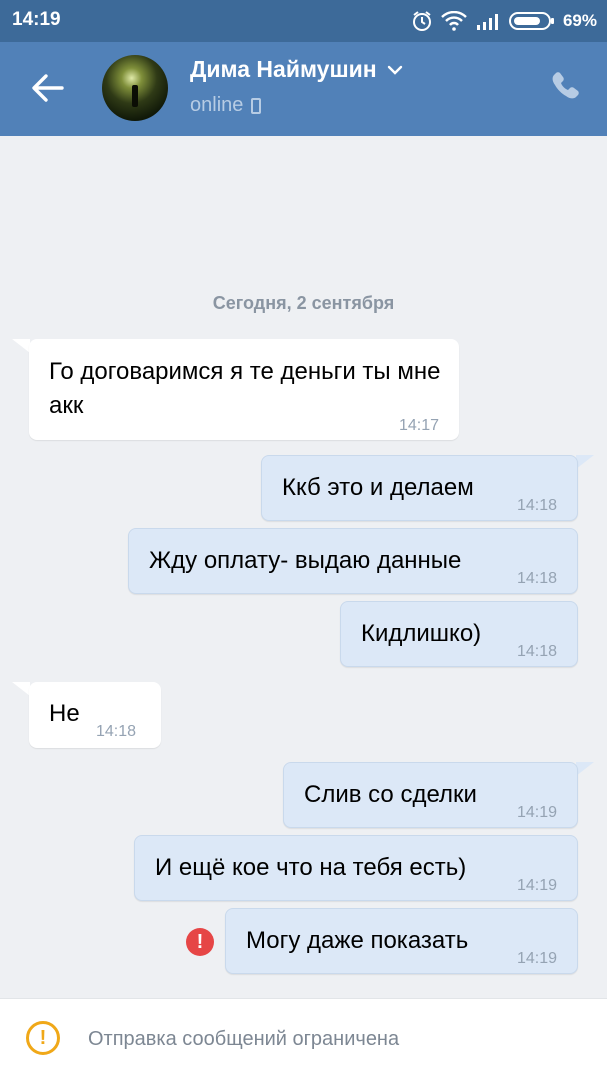  I want to click on message-time: 14:17, so click(418, 425).